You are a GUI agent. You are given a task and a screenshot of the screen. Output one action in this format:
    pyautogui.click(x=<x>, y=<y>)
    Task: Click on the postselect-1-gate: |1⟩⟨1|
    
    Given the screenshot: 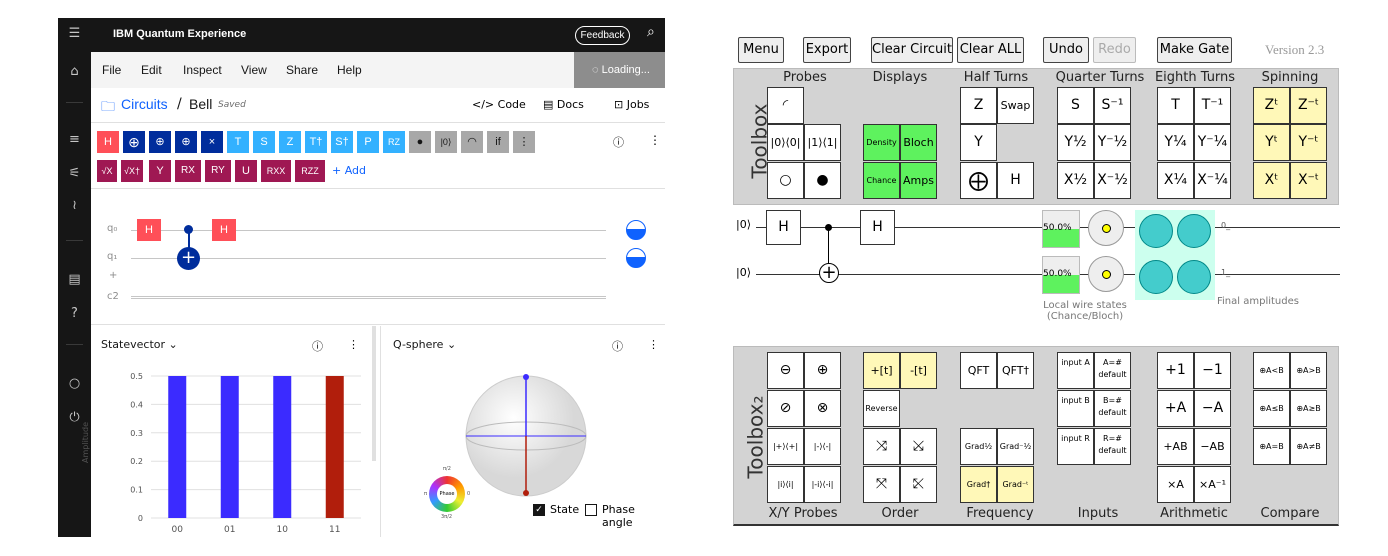 What is the action you would take?
    pyautogui.click(x=822, y=142)
    